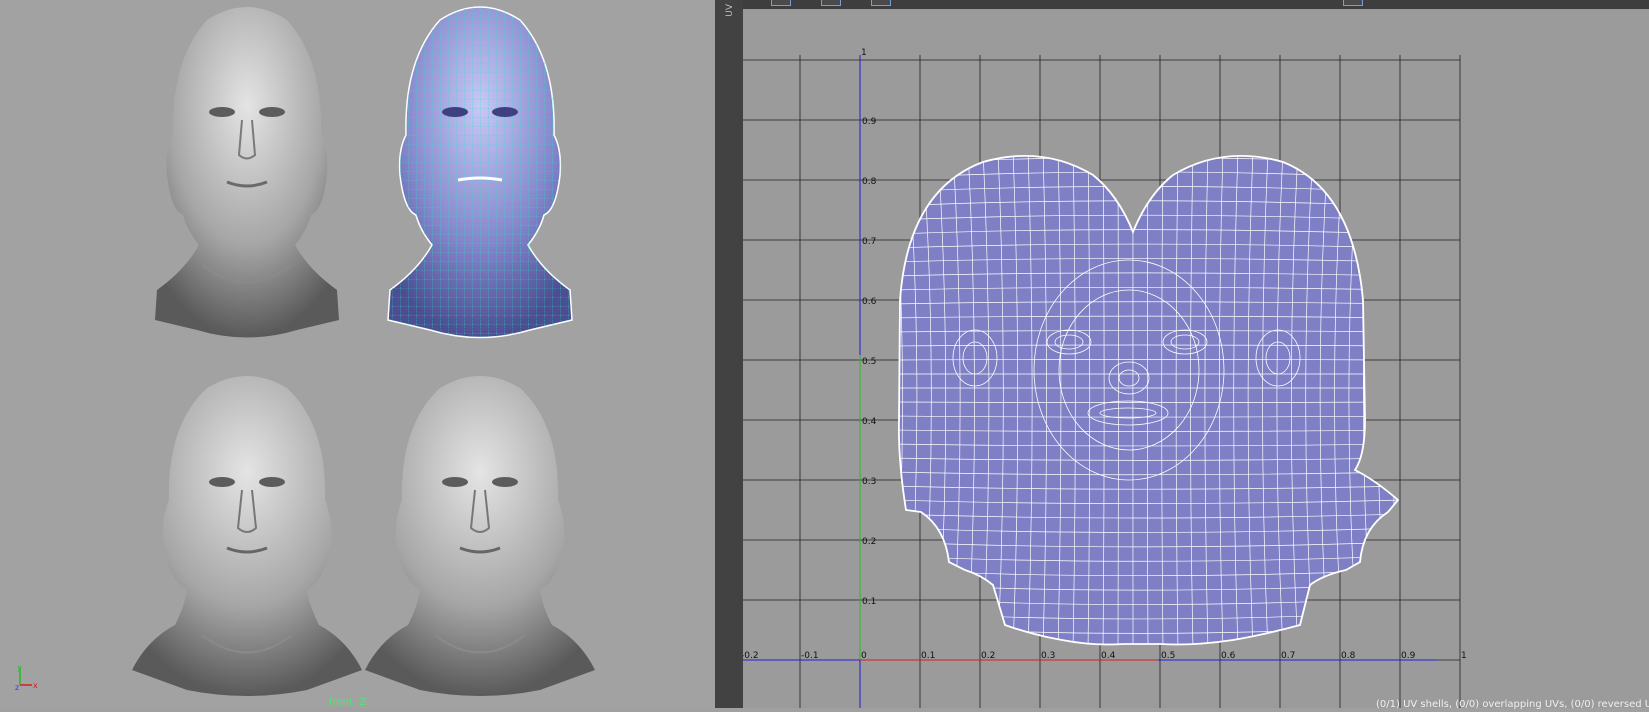 The width and height of the screenshot is (1649, 712). What do you see at coordinates (810, 656) in the screenshot?
I see `u-tick-label: -0.1` at bounding box center [810, 656].